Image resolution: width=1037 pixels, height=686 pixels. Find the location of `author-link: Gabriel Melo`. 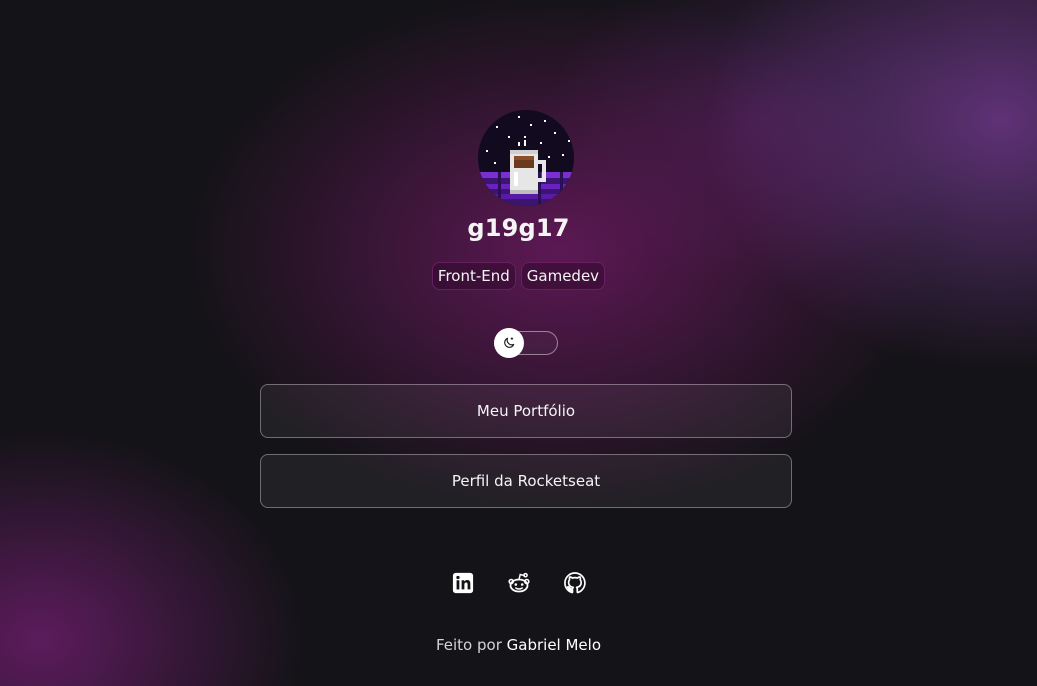

author-link: Gabriel Melo is located at coordinates (554, 645).